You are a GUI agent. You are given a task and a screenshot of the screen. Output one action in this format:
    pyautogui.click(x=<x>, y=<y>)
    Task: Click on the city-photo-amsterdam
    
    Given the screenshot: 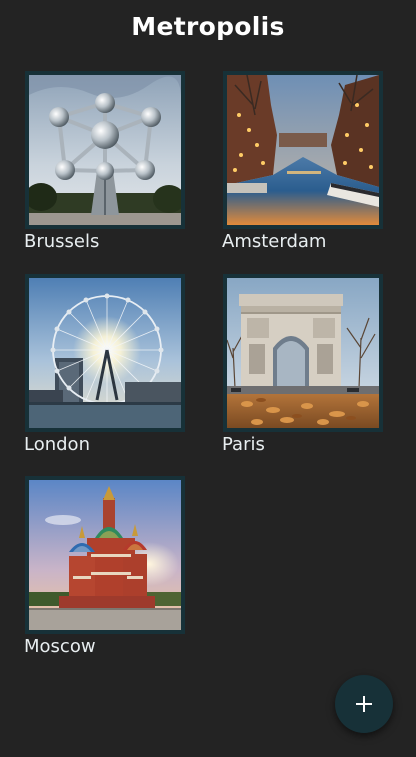 What is the action you would take?
    pyautogui.click(x=303, y=150)
    